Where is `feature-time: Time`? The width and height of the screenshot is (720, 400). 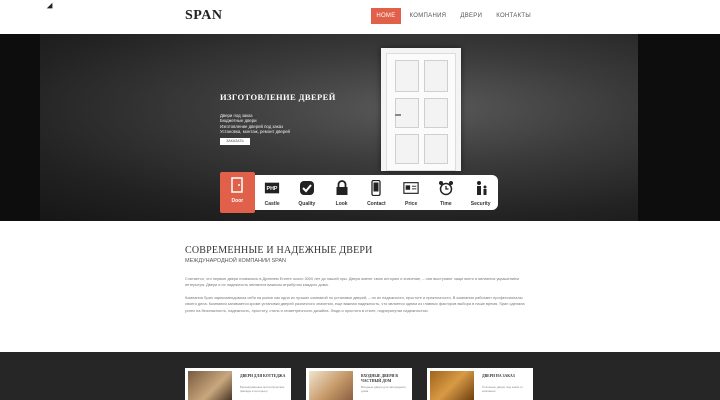 feature-time: Time is located at coordinates (446, 192).